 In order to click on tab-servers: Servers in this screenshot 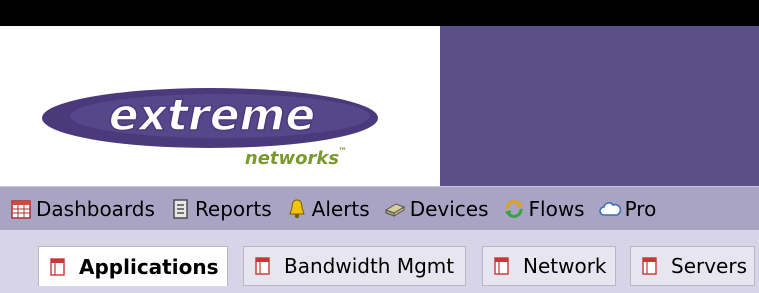, I will do `click(692, 266)`.